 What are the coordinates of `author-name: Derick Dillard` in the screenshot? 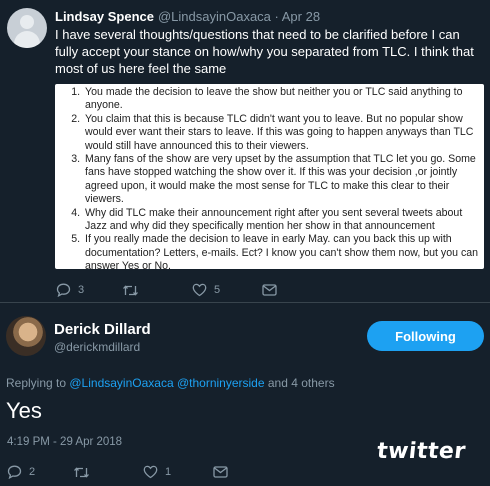 It's located at (102, 329).